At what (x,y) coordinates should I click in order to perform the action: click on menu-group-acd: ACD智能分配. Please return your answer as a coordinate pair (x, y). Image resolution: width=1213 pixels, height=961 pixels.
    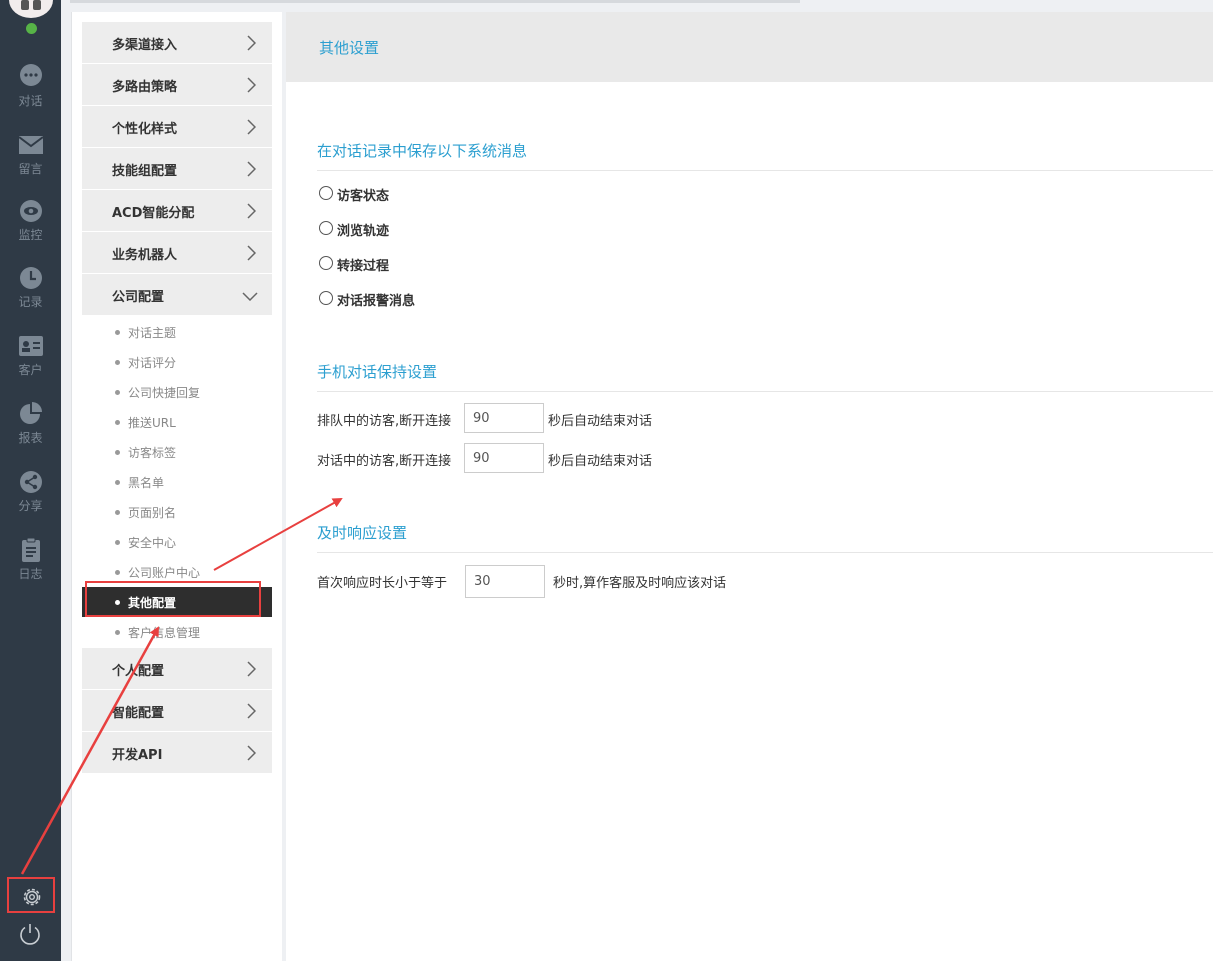
    Looking at the image, I should click on (177, 211).